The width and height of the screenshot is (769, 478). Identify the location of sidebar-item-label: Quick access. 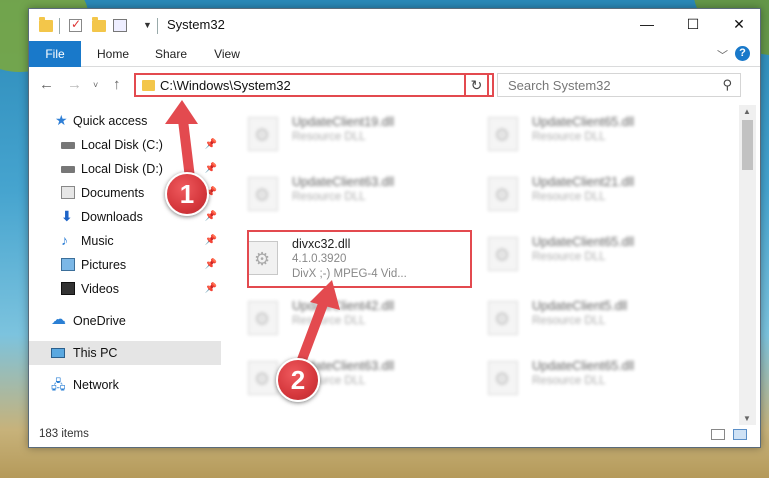
(110, 121).